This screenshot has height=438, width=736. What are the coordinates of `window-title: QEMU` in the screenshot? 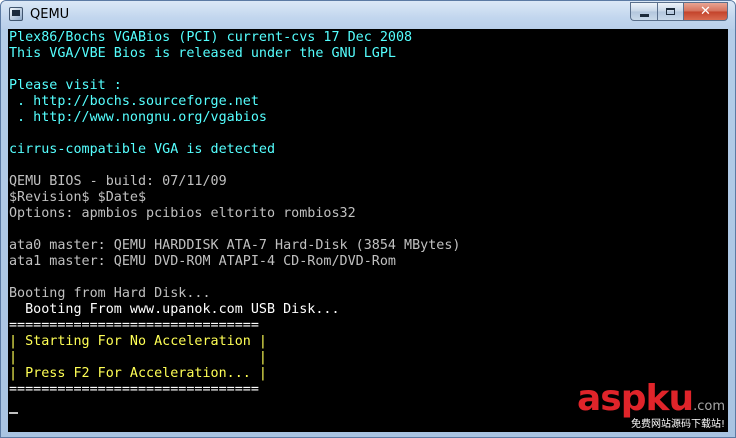 It's located at (50, 14).